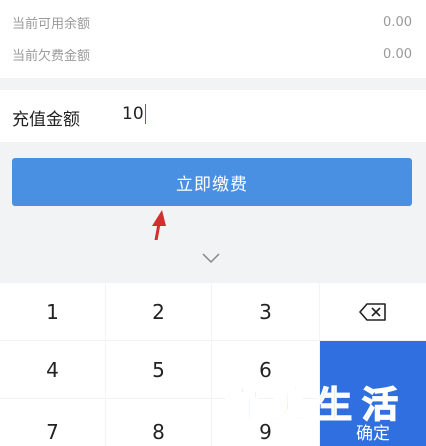 This screenshot has height=446, width=426. What do you see at coordinates (242, 405) in the screenshot?
I see `watermark-char: 宜` at bounding box center [242, 405].